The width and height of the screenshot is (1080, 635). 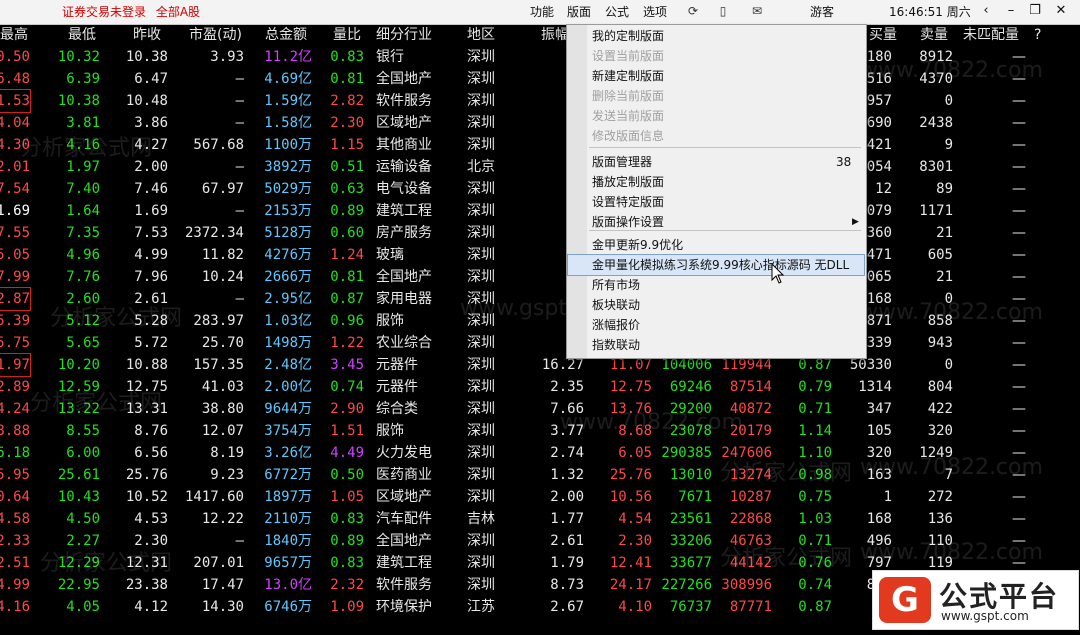 What do you see at coordinates (227, 475) in the screenshot?
I see `cell-pe: 9.23` at bounding box center [227, 475].